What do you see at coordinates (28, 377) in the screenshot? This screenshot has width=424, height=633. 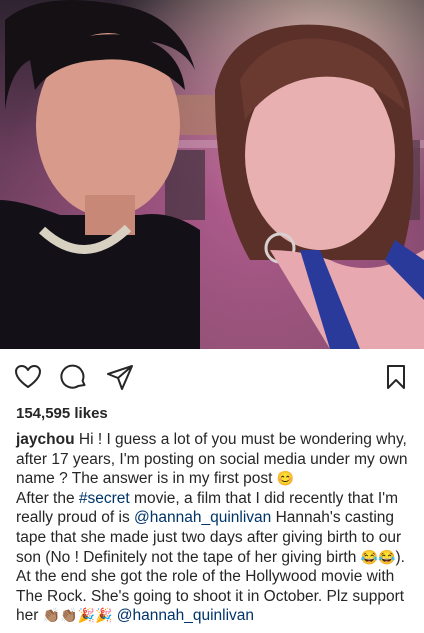 I see `heart-icon` at bounding box center [28, 377].